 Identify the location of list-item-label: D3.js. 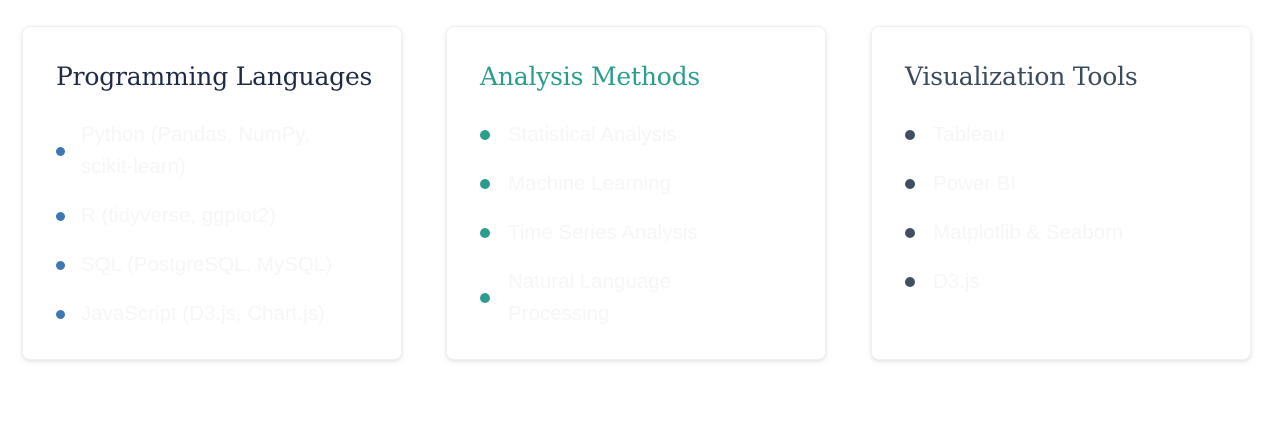
(956, 281).